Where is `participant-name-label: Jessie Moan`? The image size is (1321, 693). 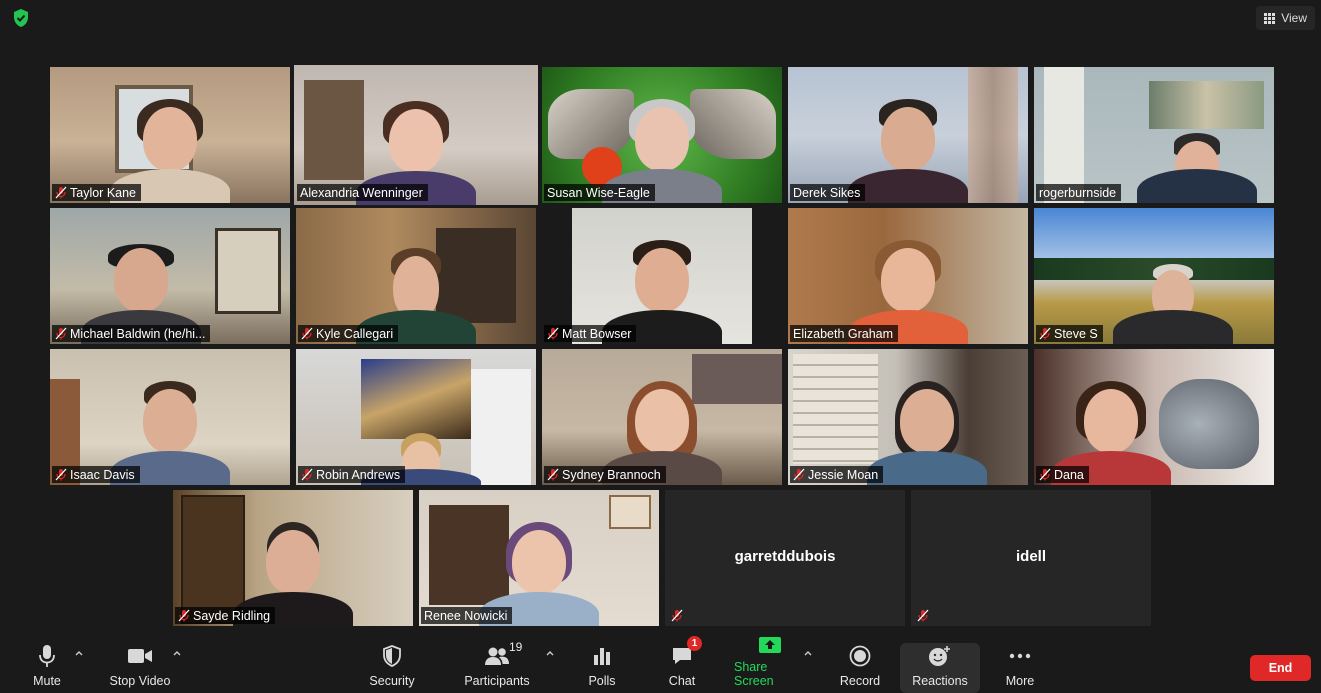
participant-name-label: Jessie Moan is located at coordinates (837, 474).